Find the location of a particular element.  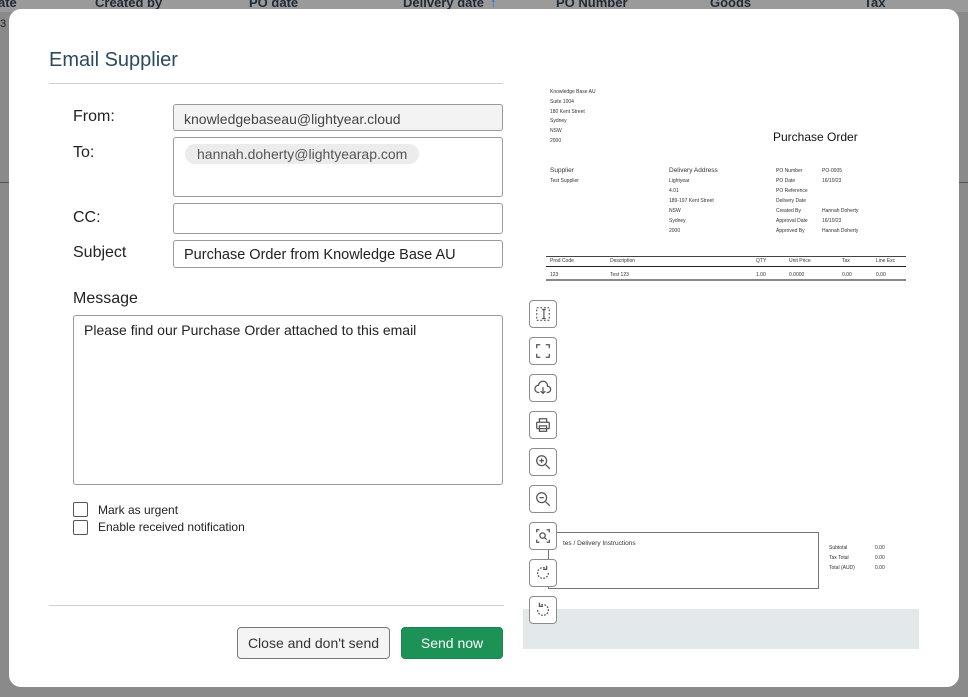

table-header: Unit Price is located at coordinates (800, 261).